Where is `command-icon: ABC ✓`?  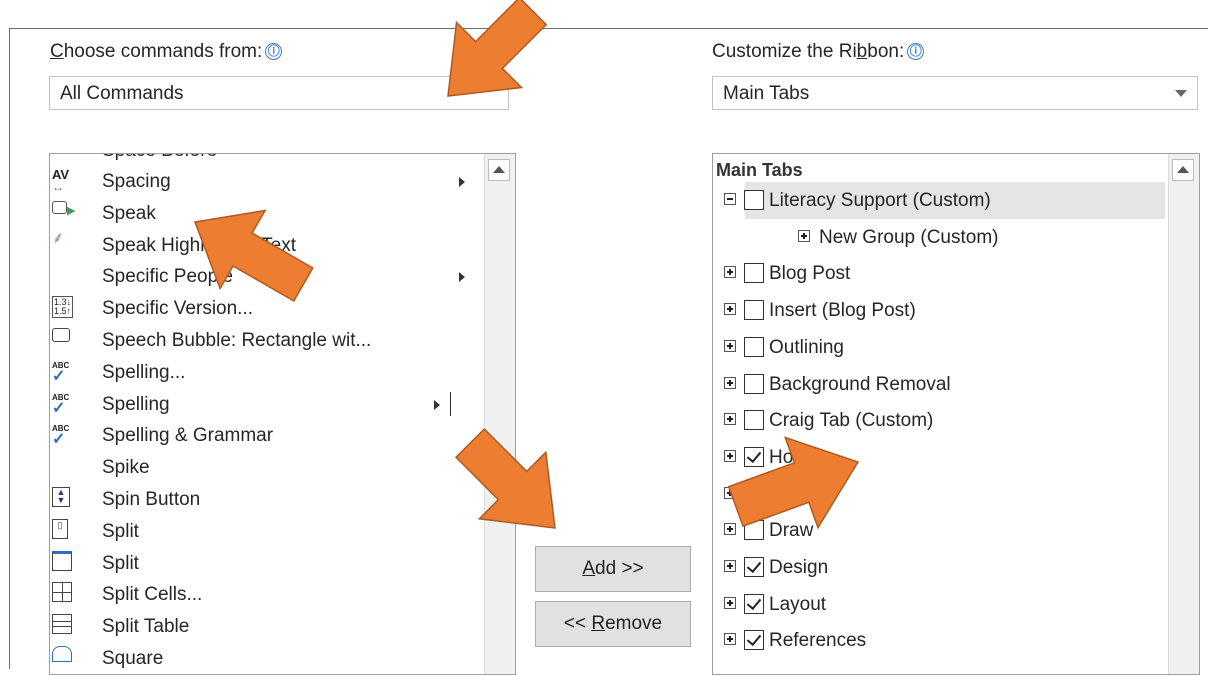
command-icon: ABC ✓ is located at coordinates (61, 436).